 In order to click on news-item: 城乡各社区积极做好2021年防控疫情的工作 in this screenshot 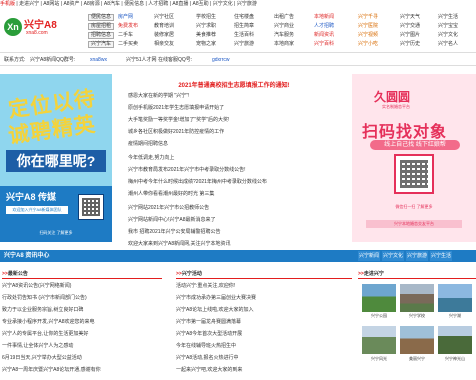, I will do `click(237, 131)`.